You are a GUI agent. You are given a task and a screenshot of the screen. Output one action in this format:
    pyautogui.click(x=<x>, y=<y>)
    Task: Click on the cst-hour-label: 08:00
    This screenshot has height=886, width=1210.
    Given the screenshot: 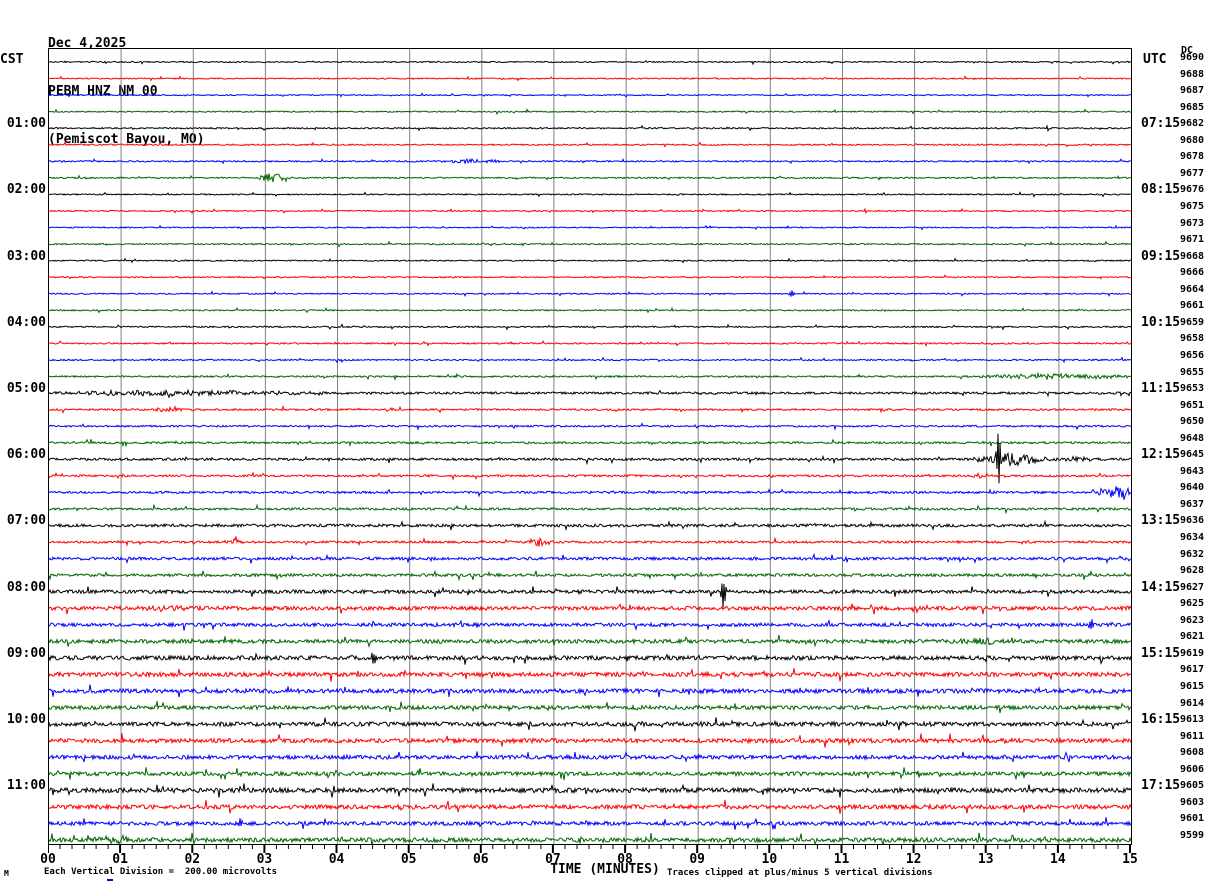 What is the action you would take?
    pyautogui.click(x=26, y=587)
    